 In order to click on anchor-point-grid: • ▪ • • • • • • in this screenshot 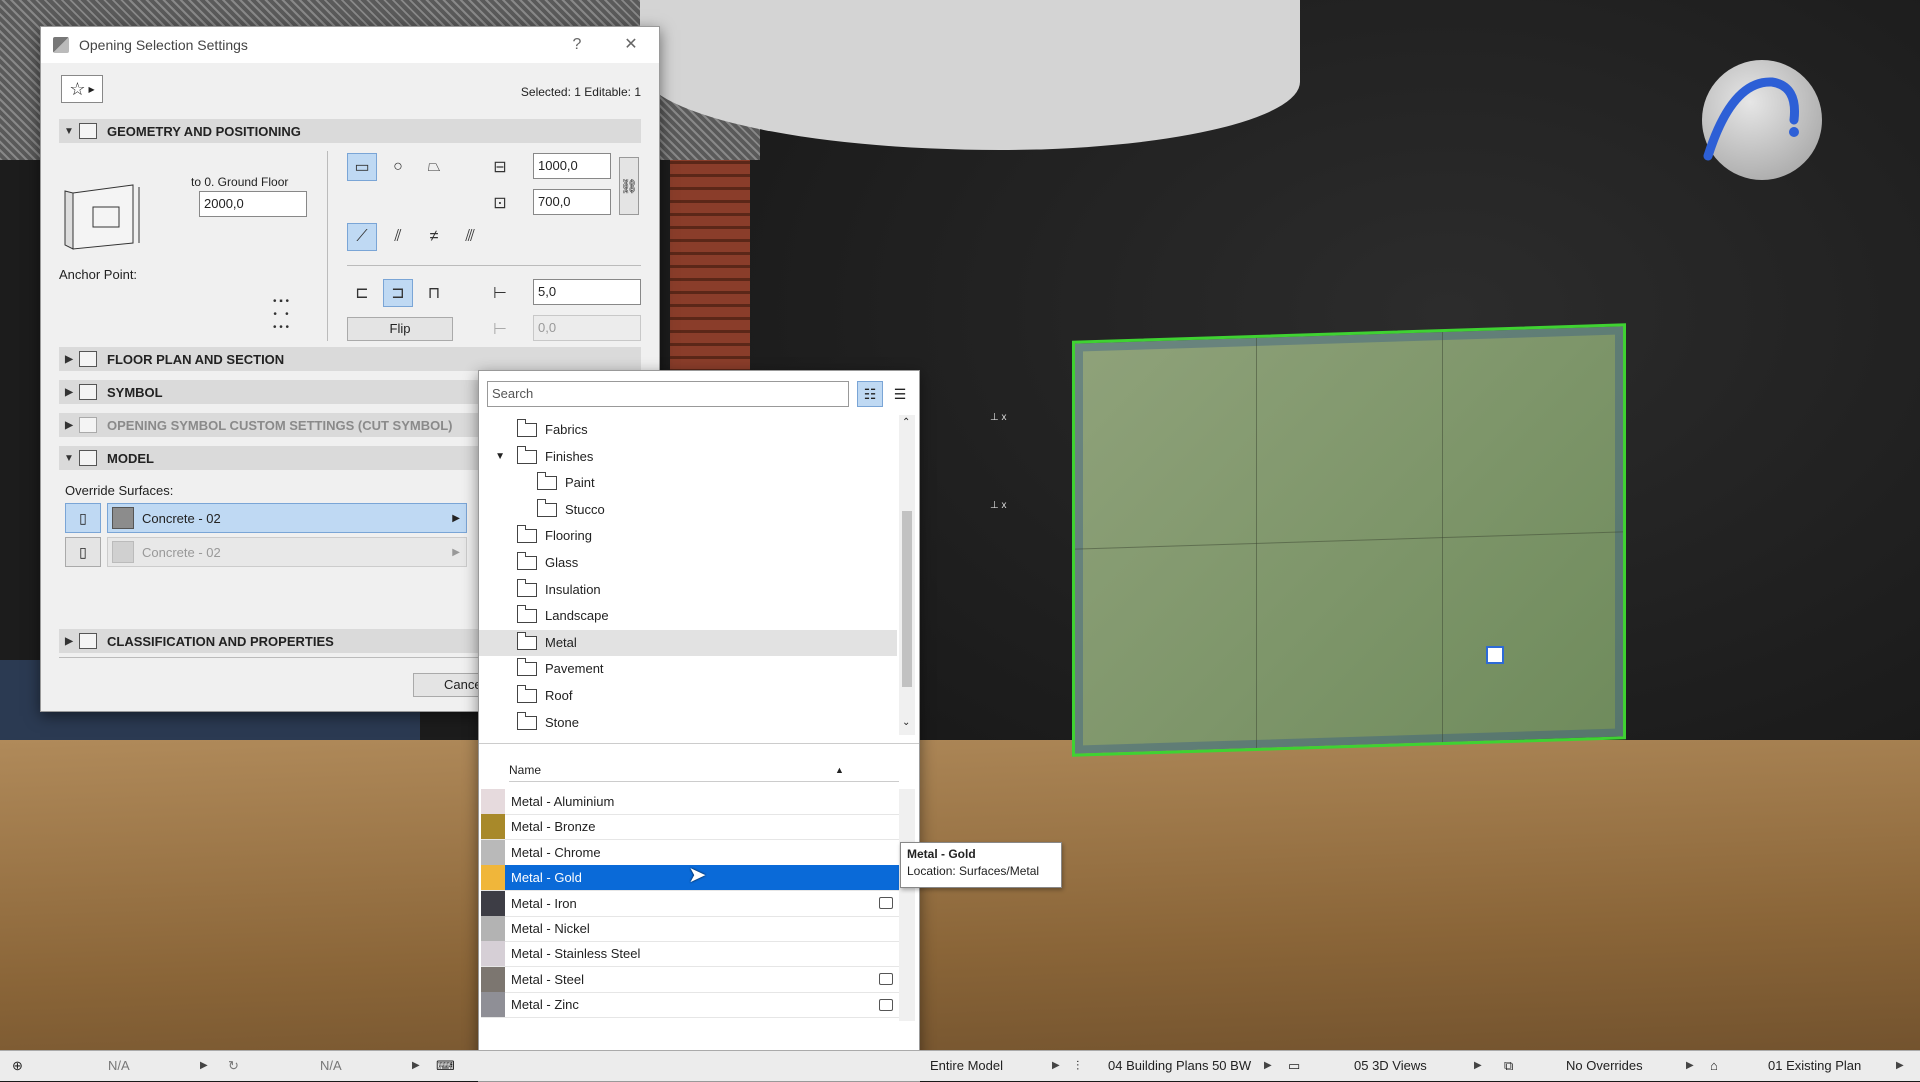, I will do `click(281, 315)`.